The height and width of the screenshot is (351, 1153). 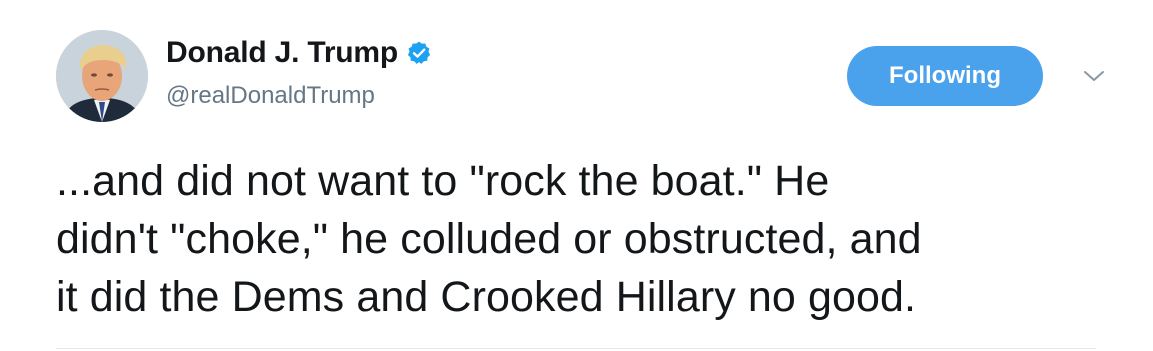 What do you see at coordinates (282, 53) in the screenshot?
I see `author-display-name: Donald J. Trump` at bounding box center [282, 53].